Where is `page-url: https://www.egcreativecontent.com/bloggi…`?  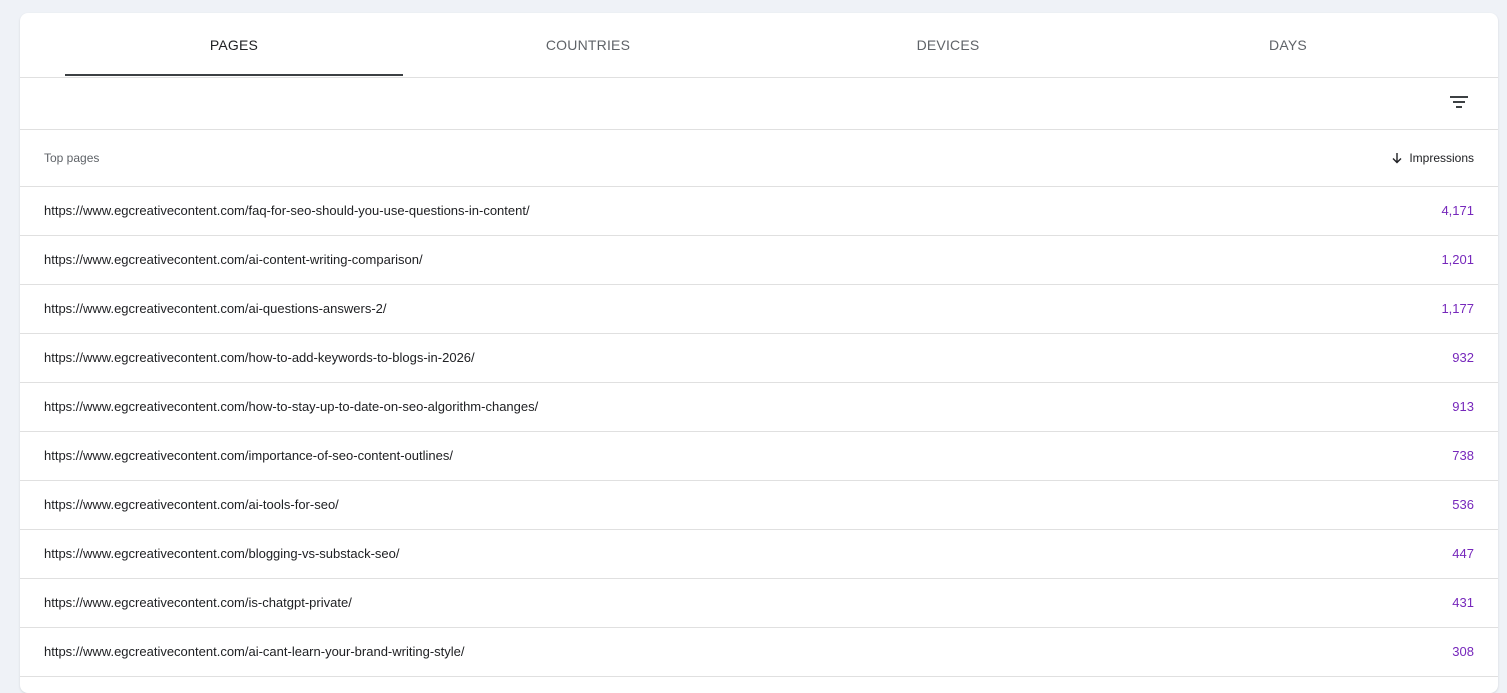
page-url: https://www.egcreativecontent.com/bloggi… is located at coordinates (222, 553).